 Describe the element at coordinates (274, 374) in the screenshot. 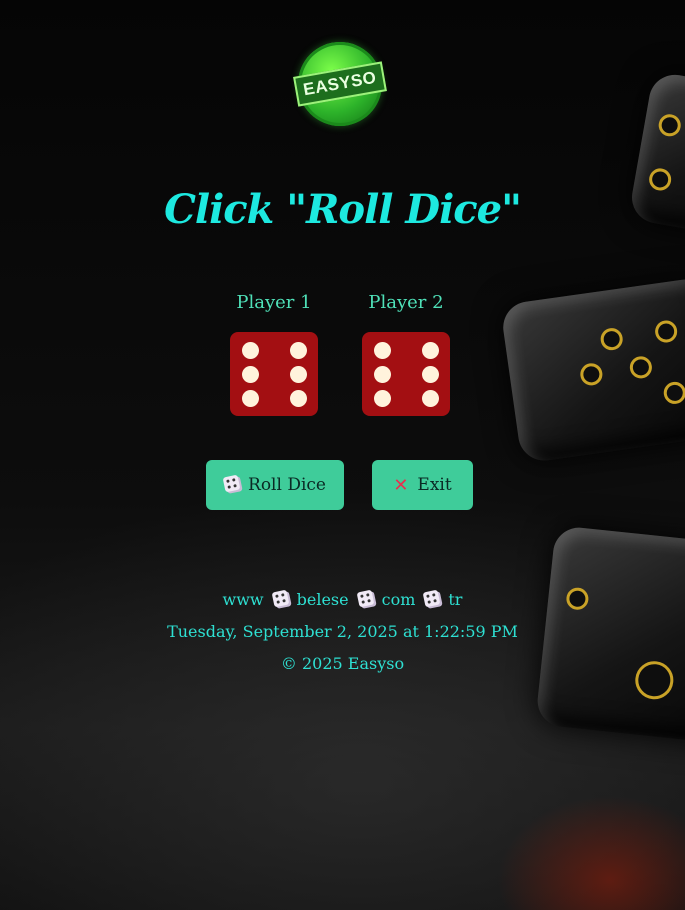

I see `player-1-die` at that location.